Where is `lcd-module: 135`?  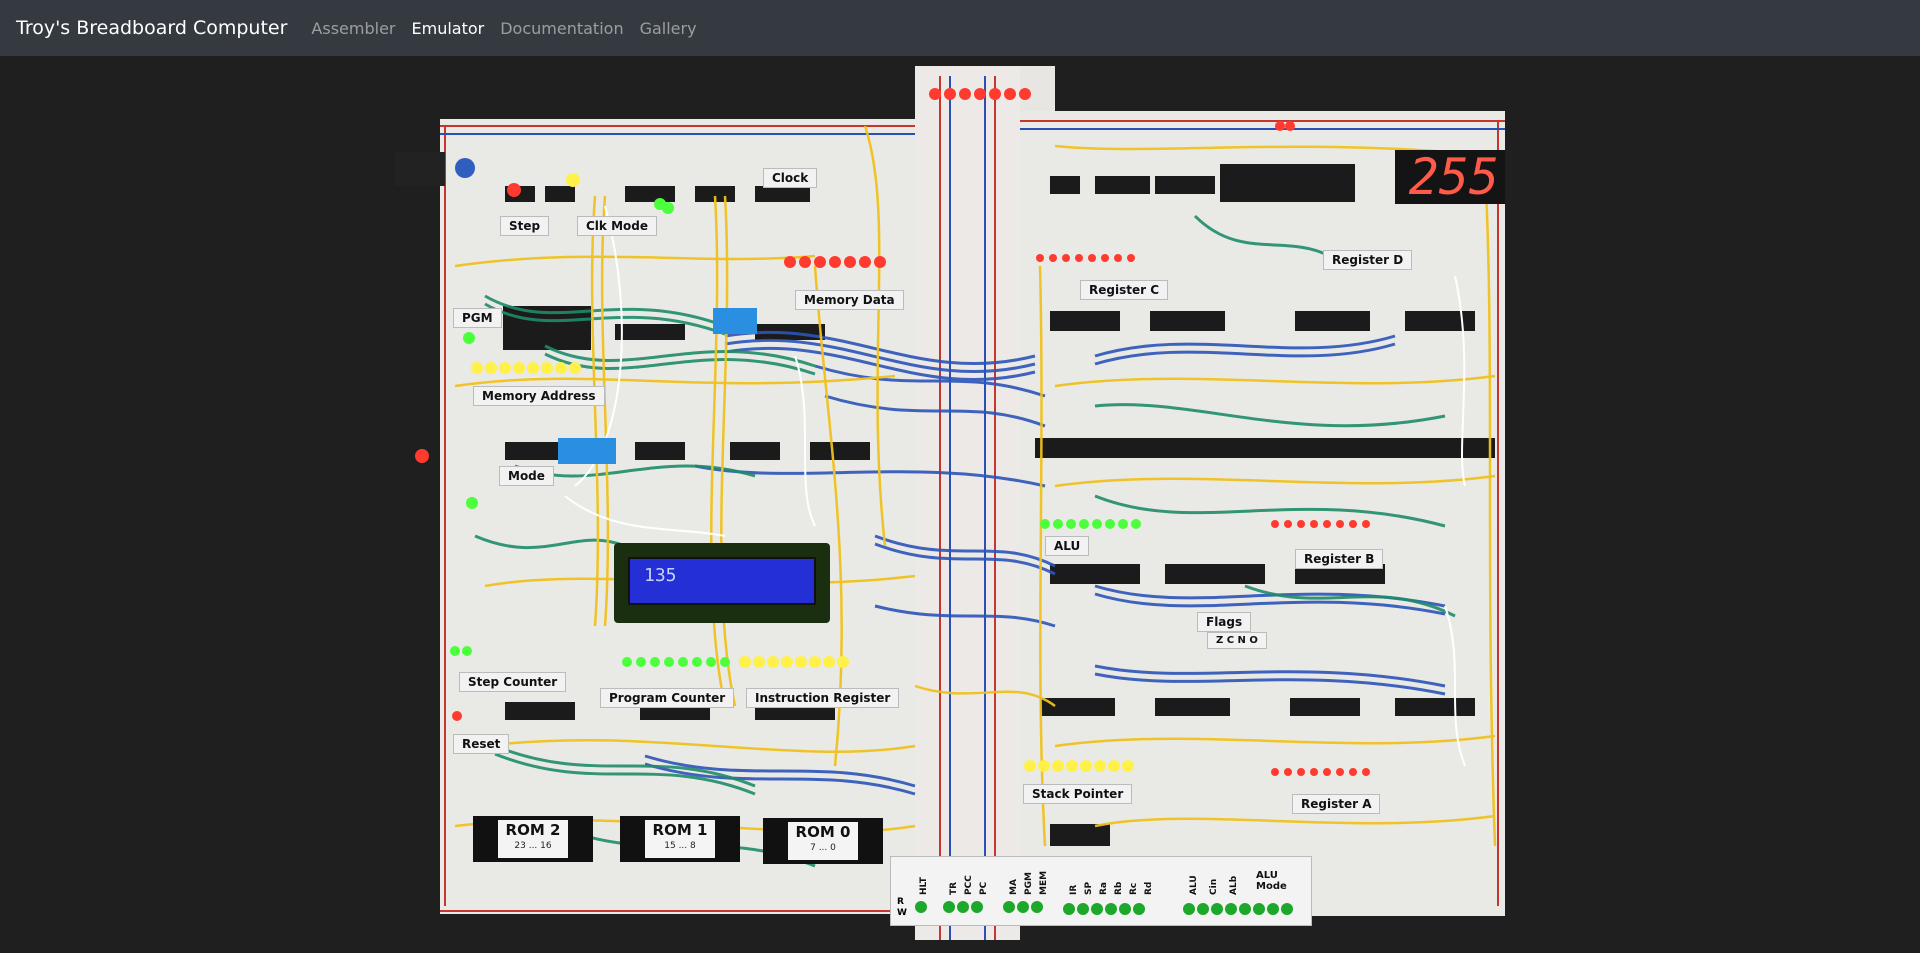
lcd-module: 135 is located at coordinates (722, 583).